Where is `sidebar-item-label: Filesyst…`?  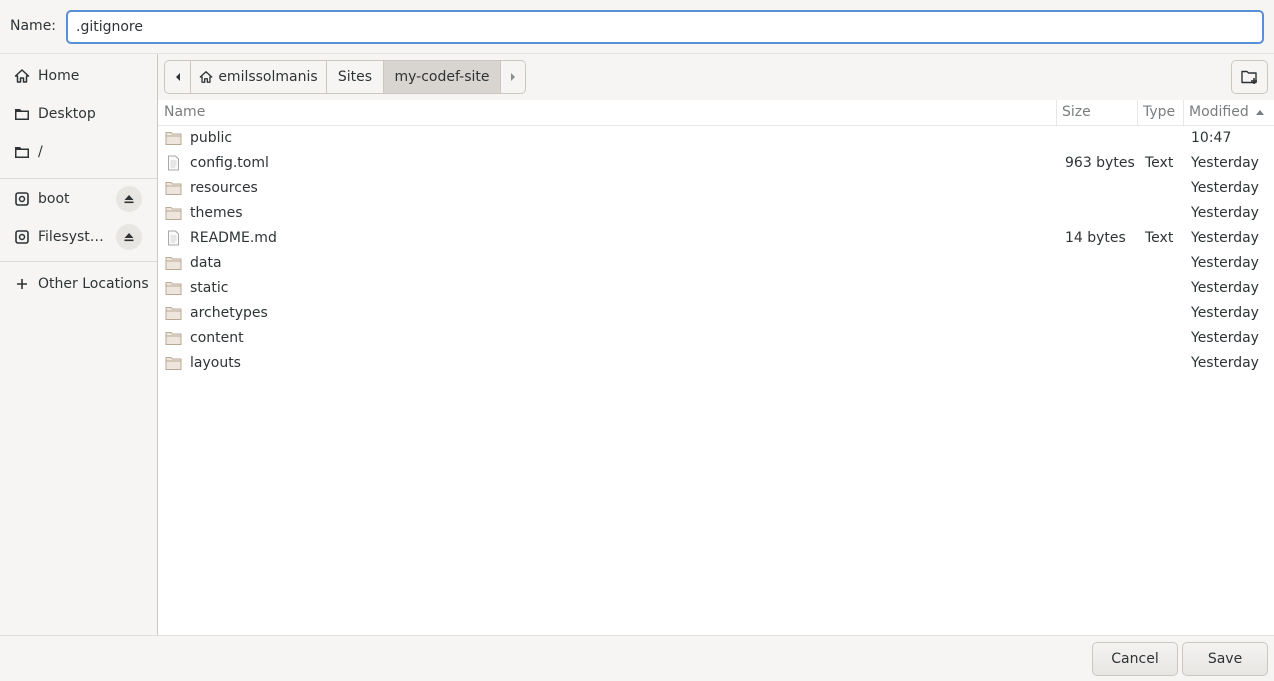 sidebar-item-label: Filesyst… is located at coordinates (71, 237).